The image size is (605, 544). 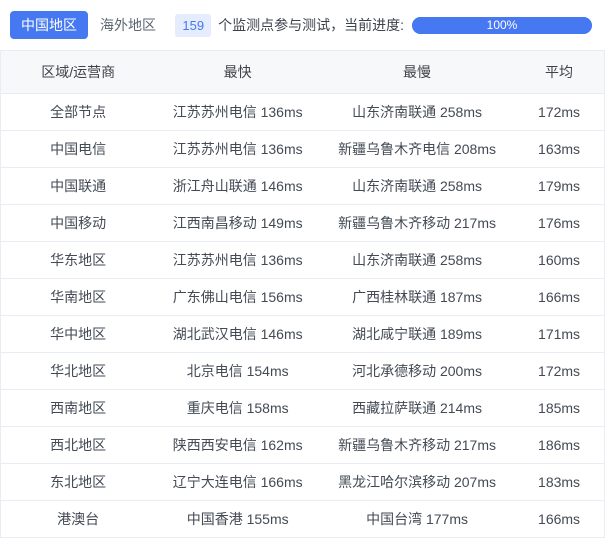 I want to click on progress-bar: 100%, so click(x=502, y=25).